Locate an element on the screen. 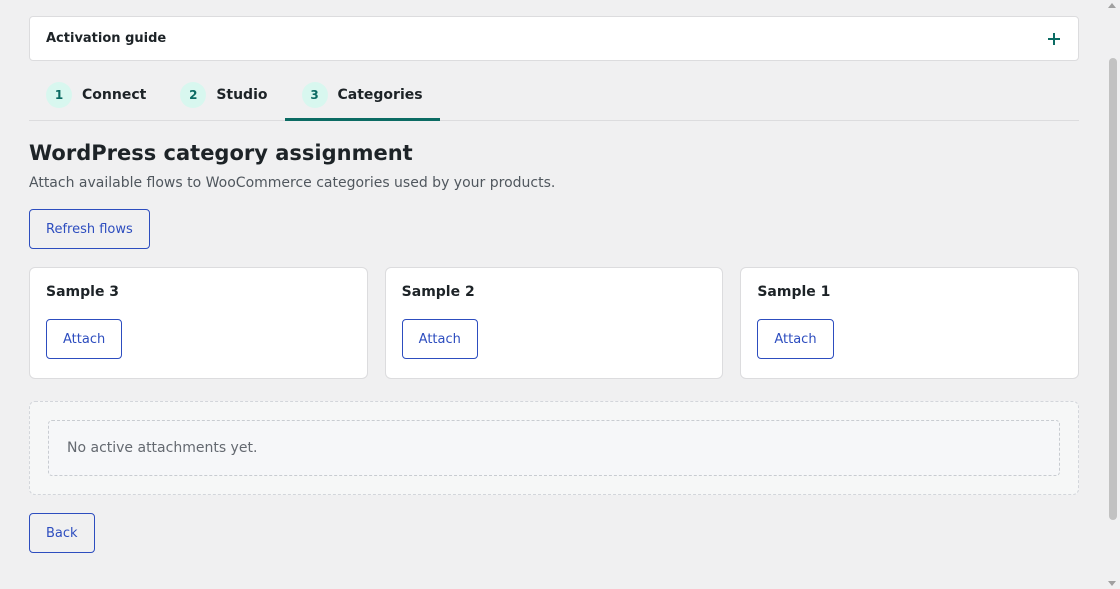 Image resolution: width=1120 pixels, height=589 pixels. tab-label: Connect is located at coordinates (114, 95).